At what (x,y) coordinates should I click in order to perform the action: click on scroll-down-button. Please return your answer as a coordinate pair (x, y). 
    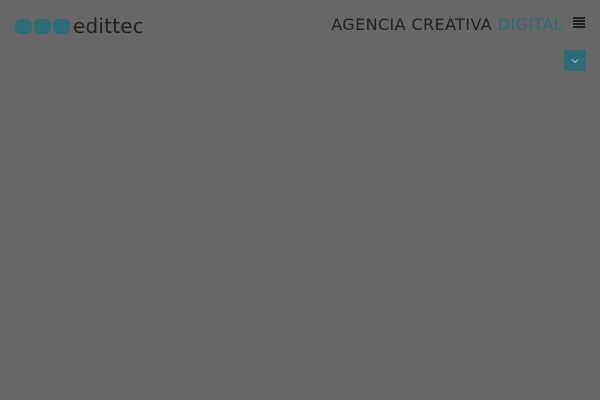
    Looking at the image, I should click on (575, 60).